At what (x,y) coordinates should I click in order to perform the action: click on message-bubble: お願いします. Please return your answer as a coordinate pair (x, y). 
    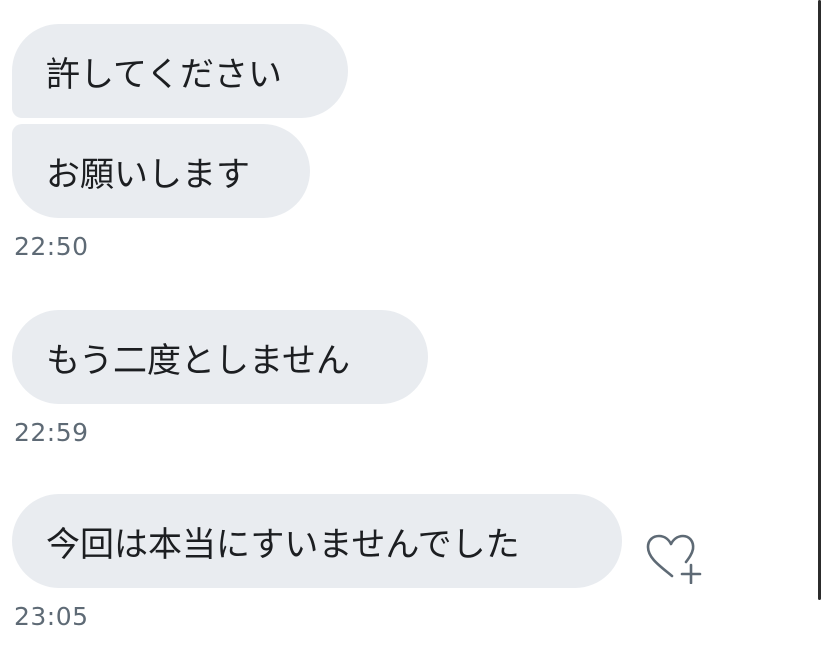
    Looking at the image, I should click on (161, 171).